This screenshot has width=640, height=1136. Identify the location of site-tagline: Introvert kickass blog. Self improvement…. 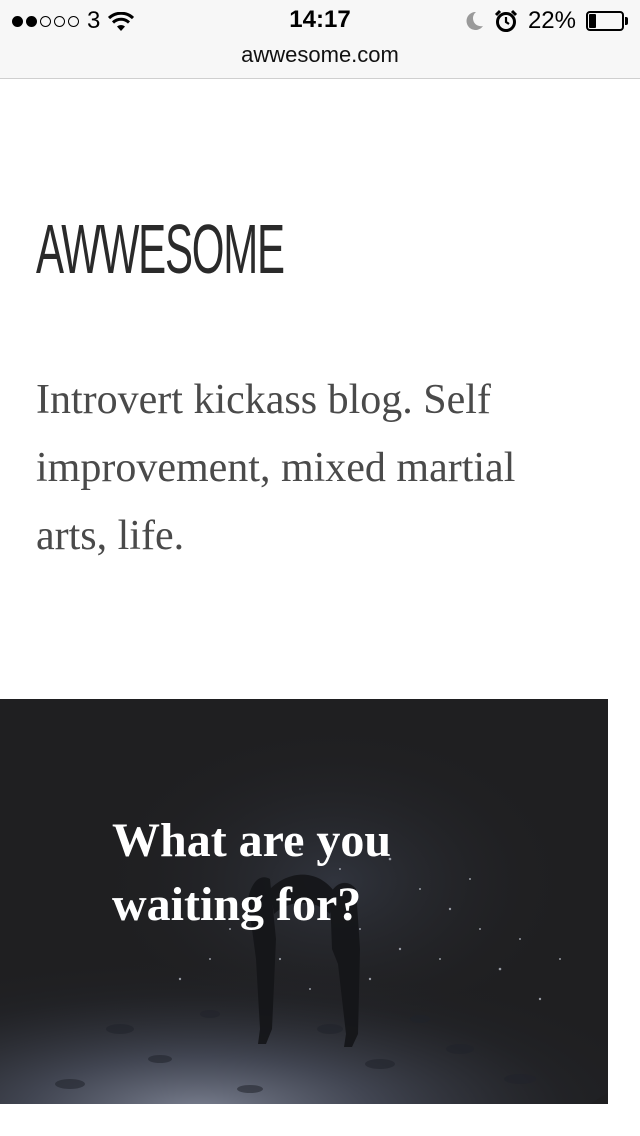
(276, 468).